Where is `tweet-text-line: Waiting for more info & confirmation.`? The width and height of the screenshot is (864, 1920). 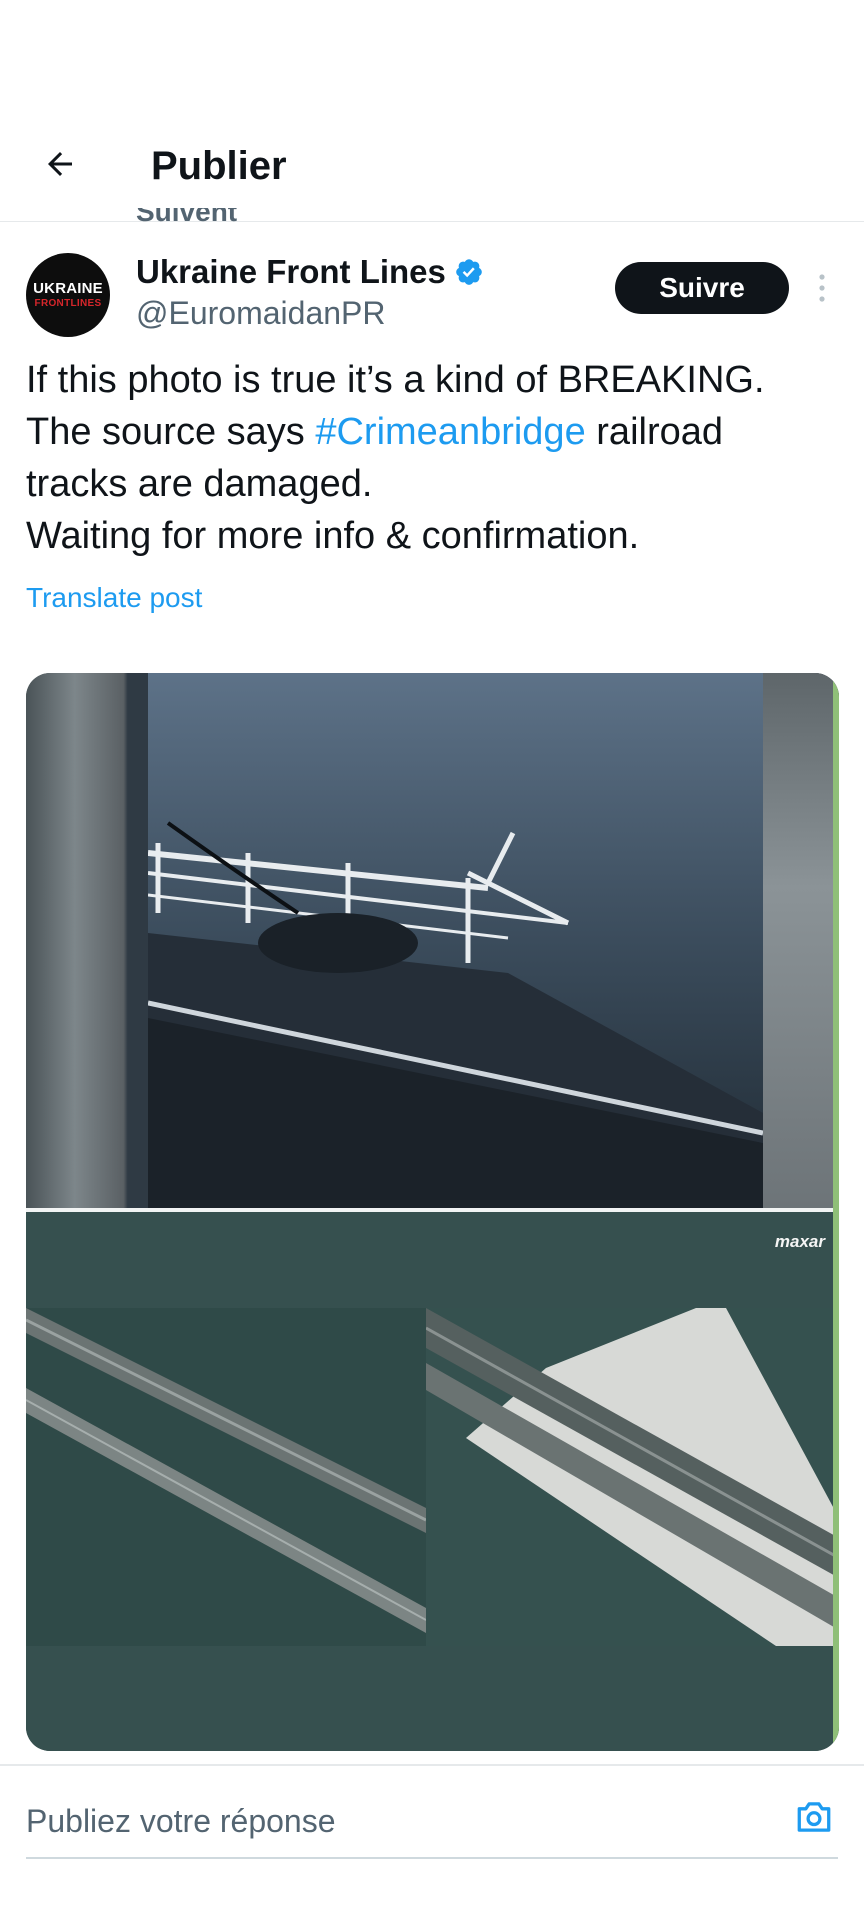
tweet-text-line: Waiting for more info & confirmation. is located at coordinates (333, 536).